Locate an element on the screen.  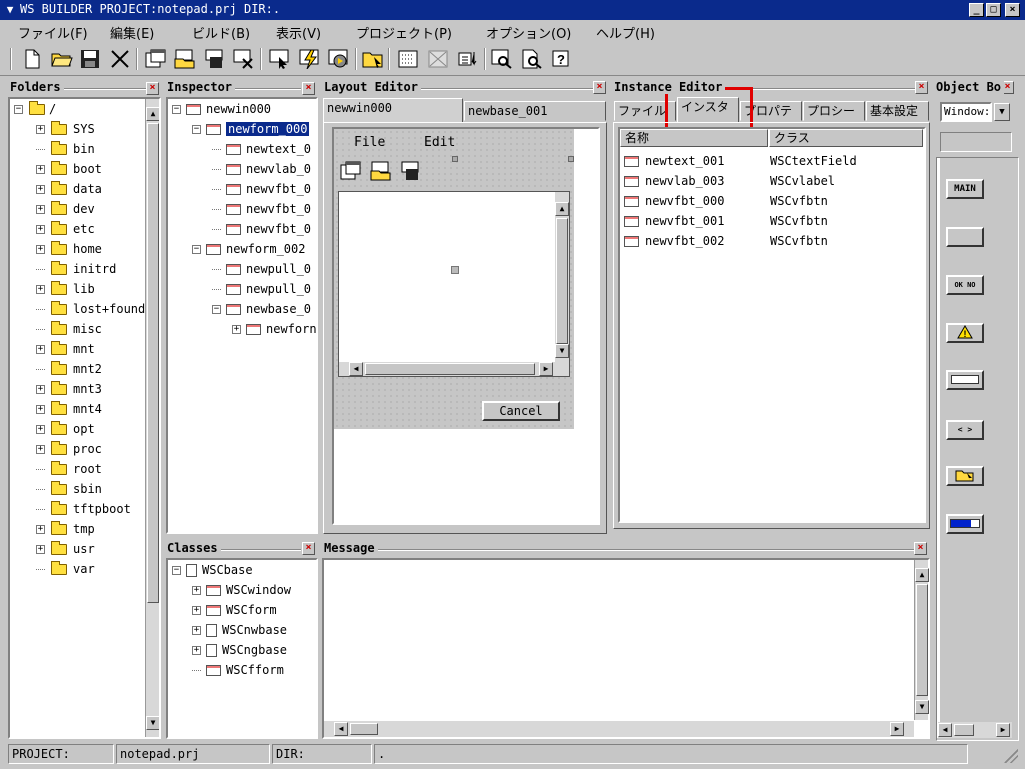
selection-handle is located at coordinates (455, 270).